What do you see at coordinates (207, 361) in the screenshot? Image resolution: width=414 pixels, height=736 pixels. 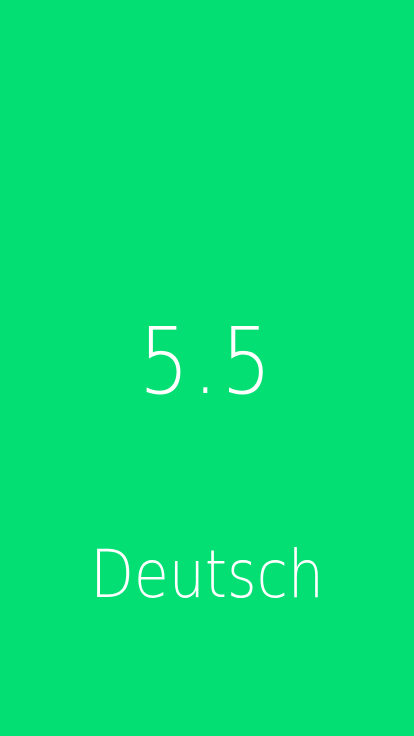 I see `grade-value: 5.5` at bounding box center [207, 361].